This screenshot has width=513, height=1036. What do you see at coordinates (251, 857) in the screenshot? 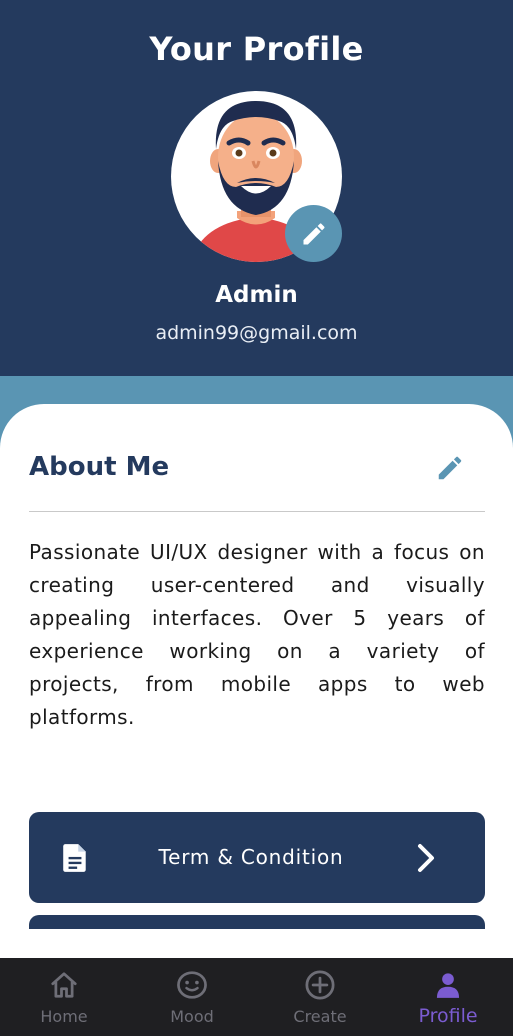
I see `terms-condition-label: Term & Condition` at bounding box center [251, 857].